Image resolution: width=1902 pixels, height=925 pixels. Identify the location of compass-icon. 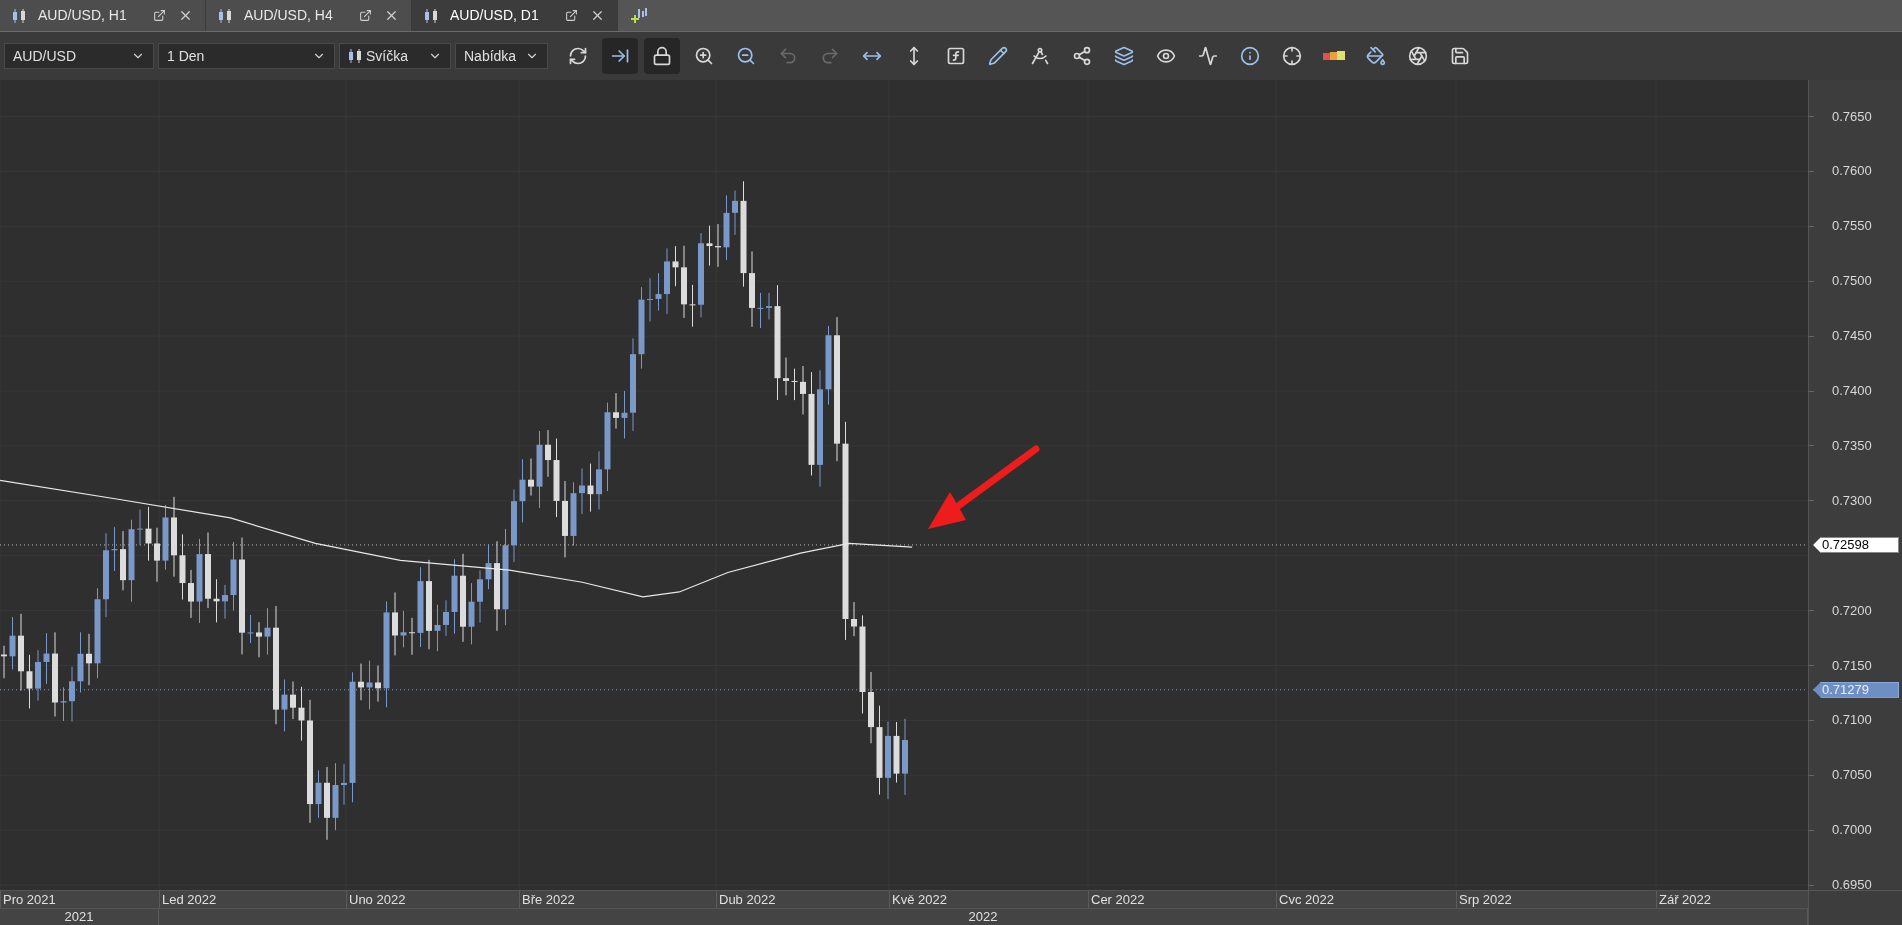
(1040, 56).